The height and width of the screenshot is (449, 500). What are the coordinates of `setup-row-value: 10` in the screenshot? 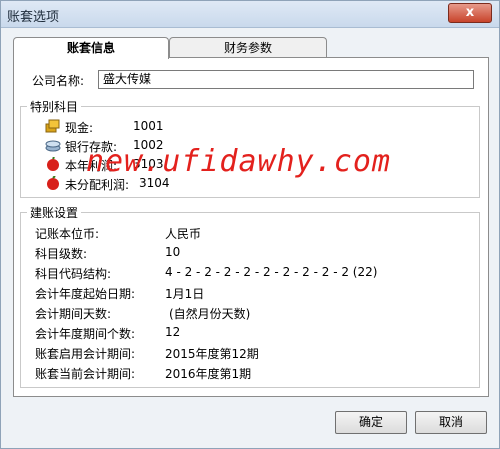 It's located at (173, 252).